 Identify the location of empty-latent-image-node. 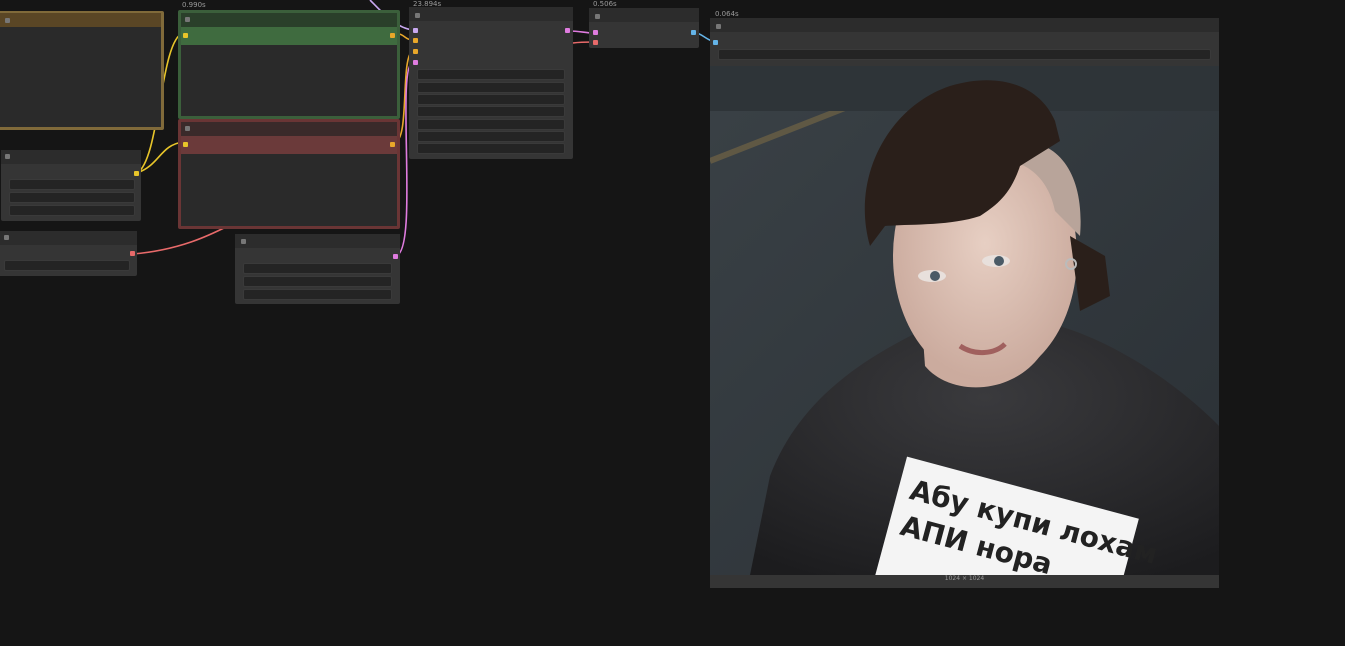
(317, 269).